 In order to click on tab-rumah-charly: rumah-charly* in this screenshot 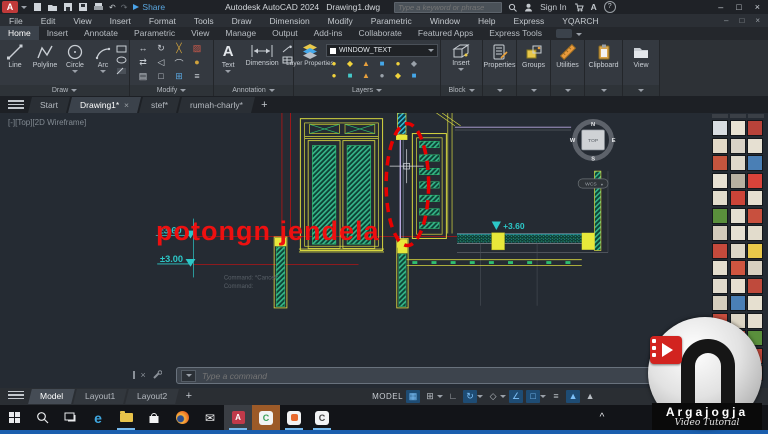, I will do `click(217, 105)`.